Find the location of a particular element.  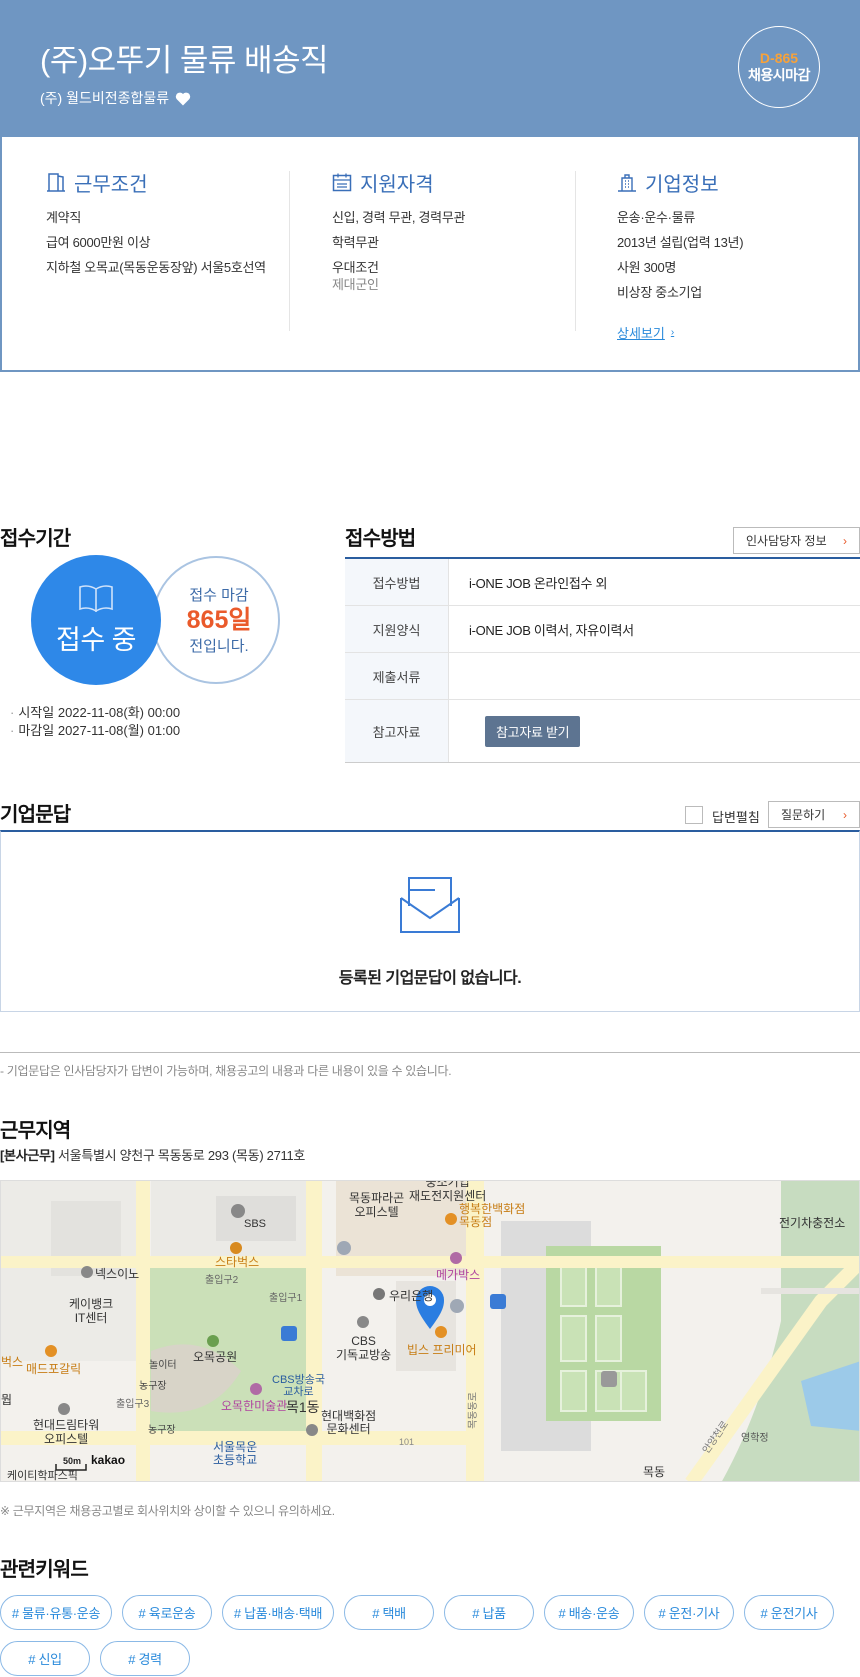

map-label: 현대드림타워 오피스텔 is located at coordinates (66, 1432).